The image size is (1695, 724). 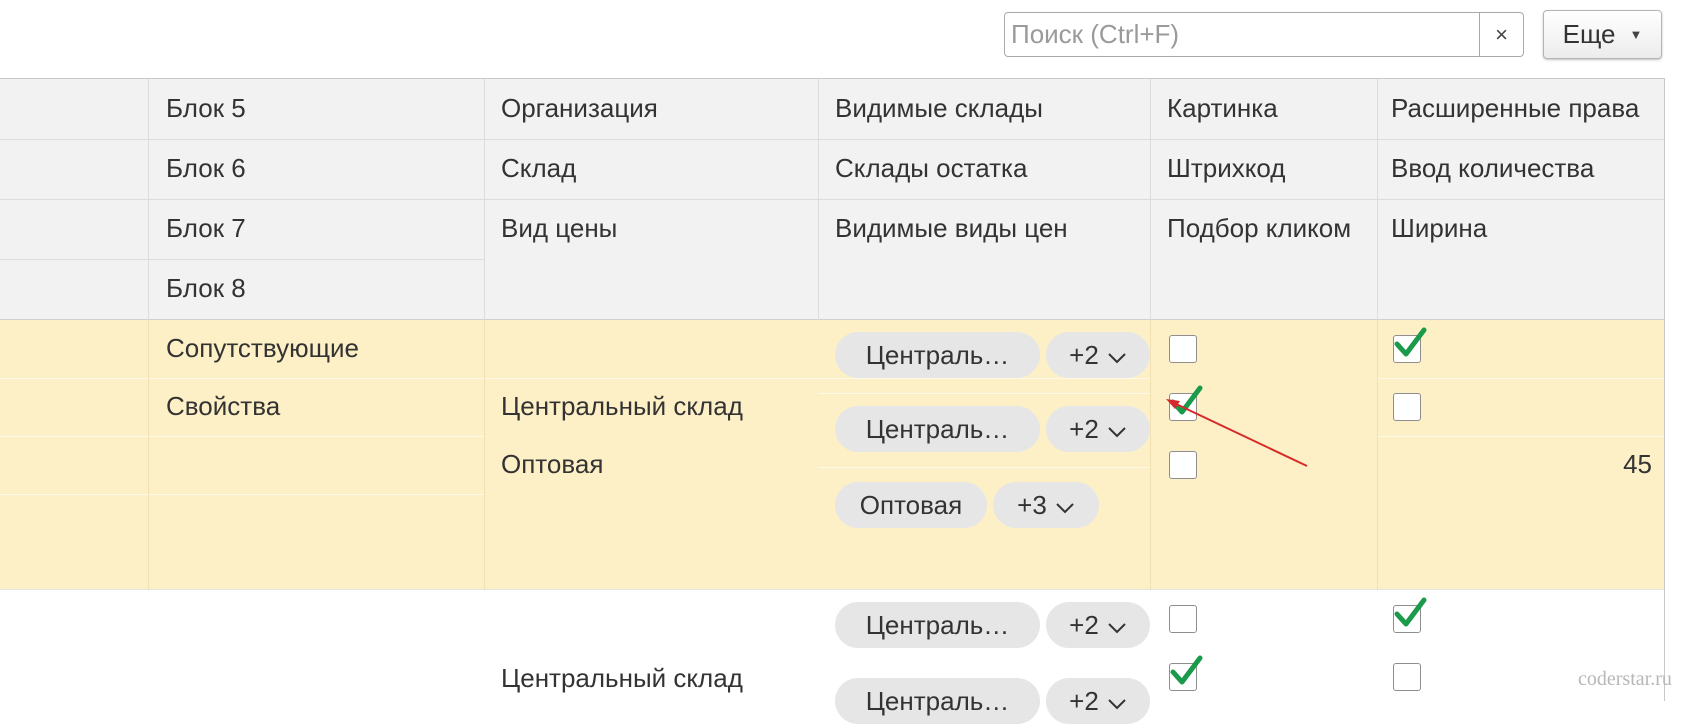 What do you see at coordinates (262, 348) in the screenshot?
I see `row-cell: Сопутствующие` at bounding box center [262, 348].